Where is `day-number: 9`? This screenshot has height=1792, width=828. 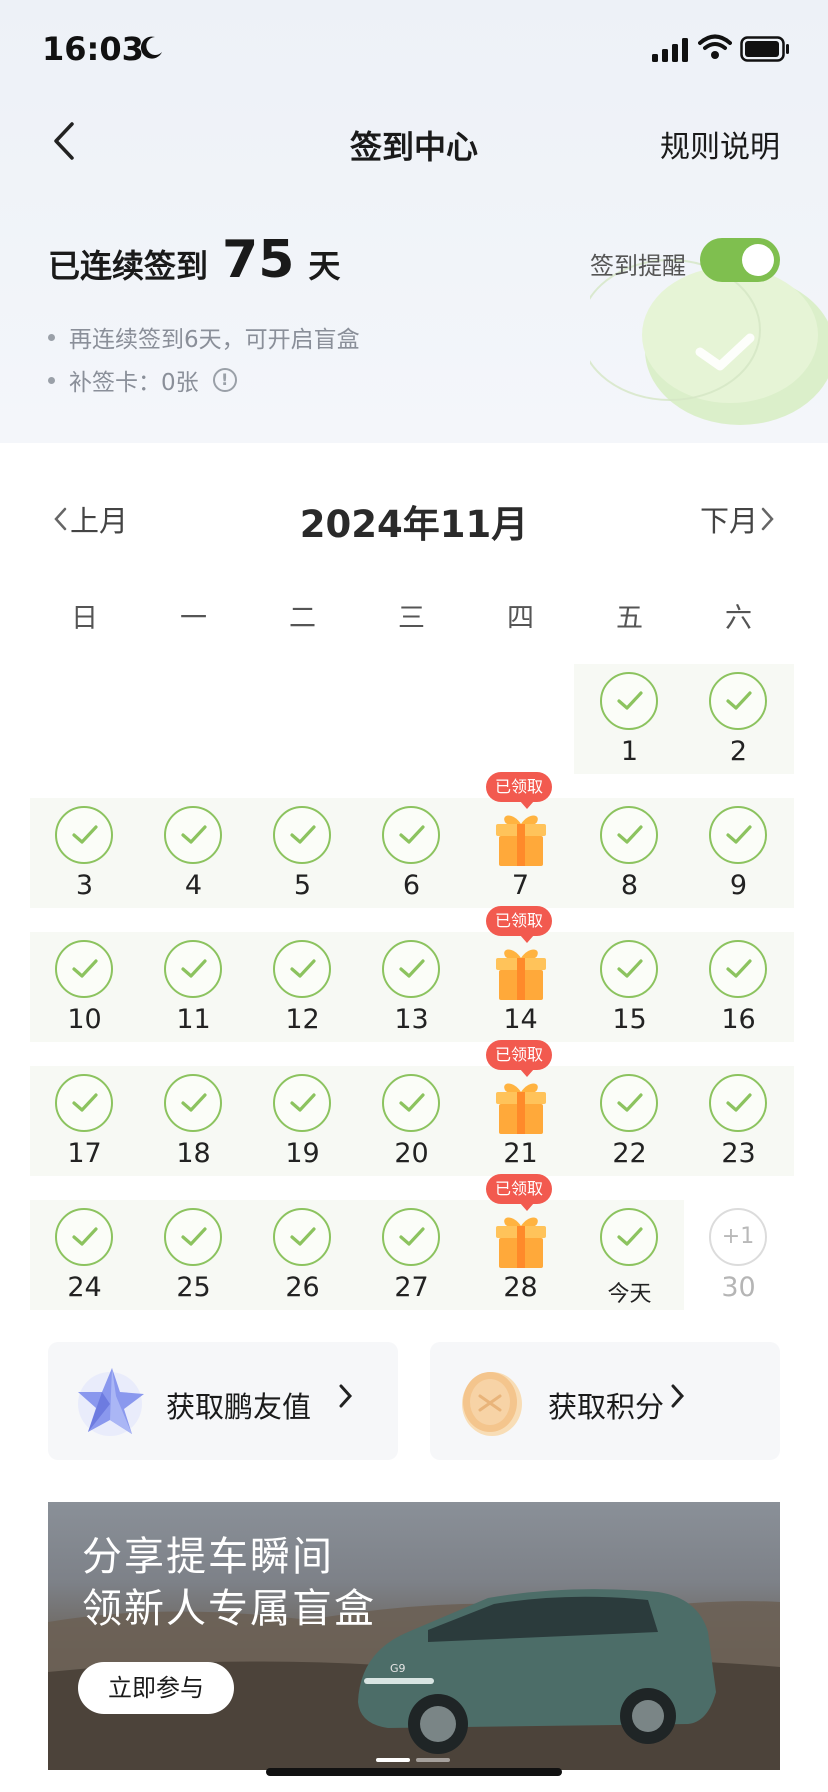
day-number: 9 is located at coordinates (738, 885).